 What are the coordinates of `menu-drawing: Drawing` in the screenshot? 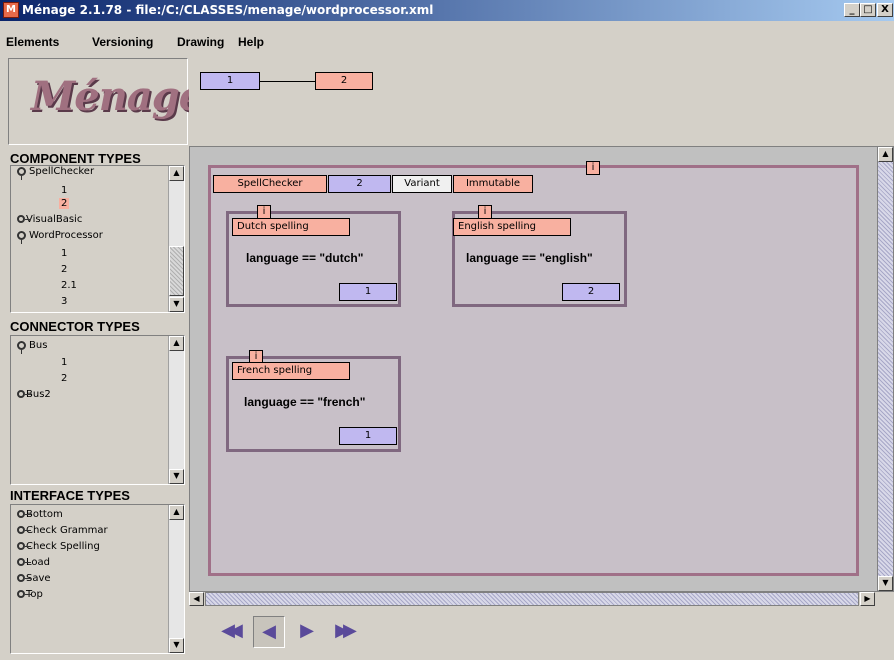 It's located at (200, 42).